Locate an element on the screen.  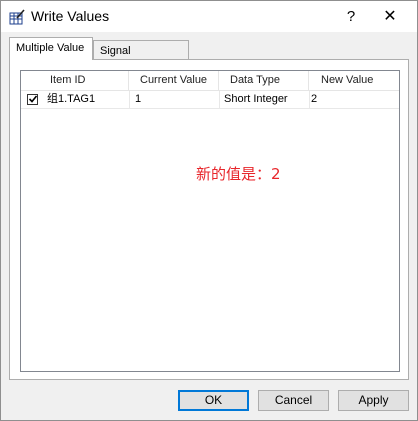
column-header-item-id: Item ID is located at coordinates (75, 80).